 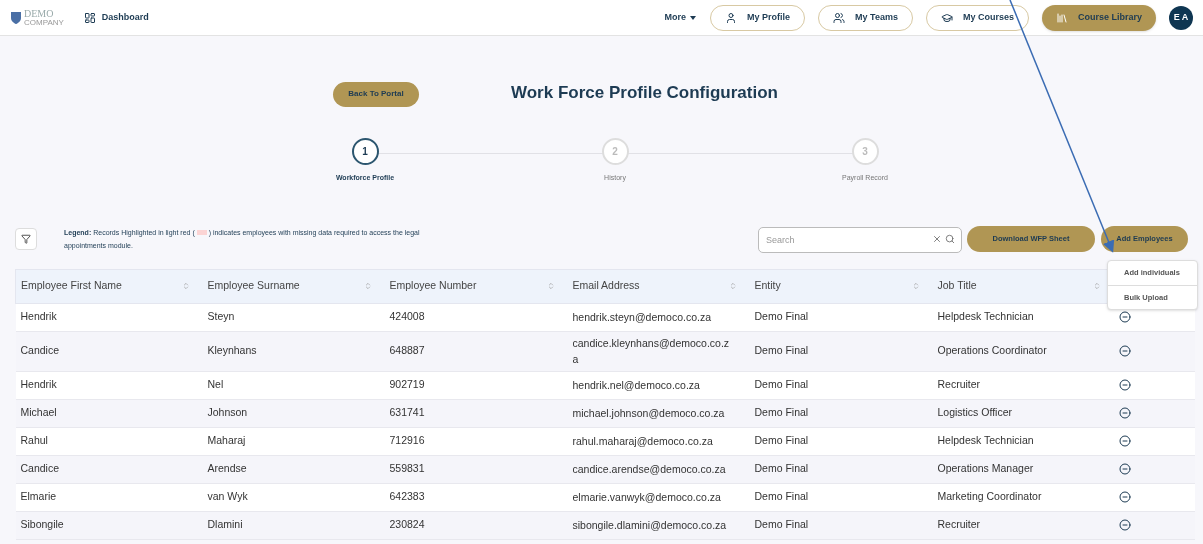 What do you see at coordinates (227, 468) in the screenshot?
I see `table-cell: Arendse` at bounding box center [227, 468].